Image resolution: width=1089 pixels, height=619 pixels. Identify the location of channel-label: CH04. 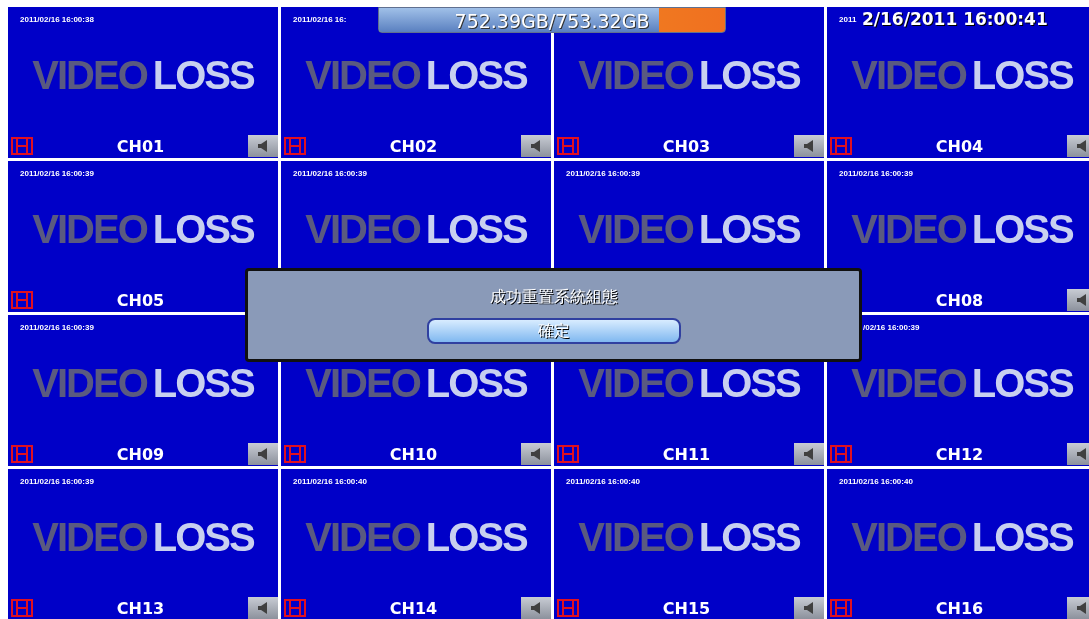
(959, 146).